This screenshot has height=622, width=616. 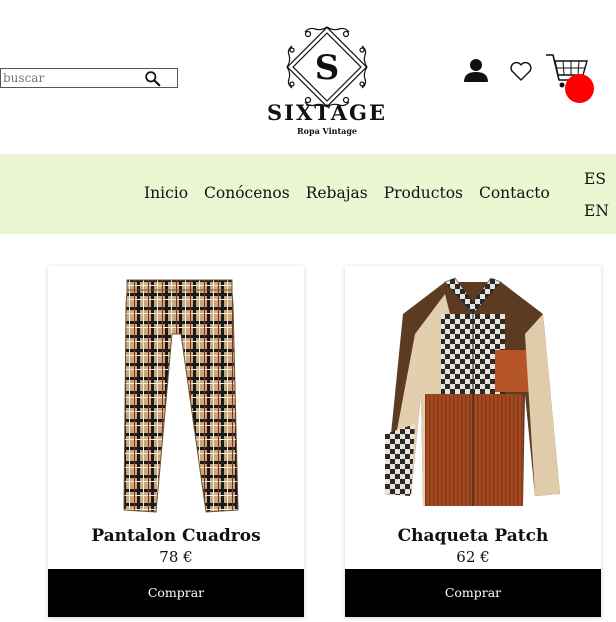 What do you see at coordinates (166, 193) in the screenshot?
I see `nav-item-inicio: Inicio` at bounding box center [166, 193].